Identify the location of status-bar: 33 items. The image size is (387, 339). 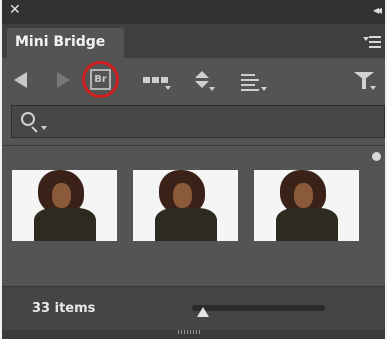
(193, 308).